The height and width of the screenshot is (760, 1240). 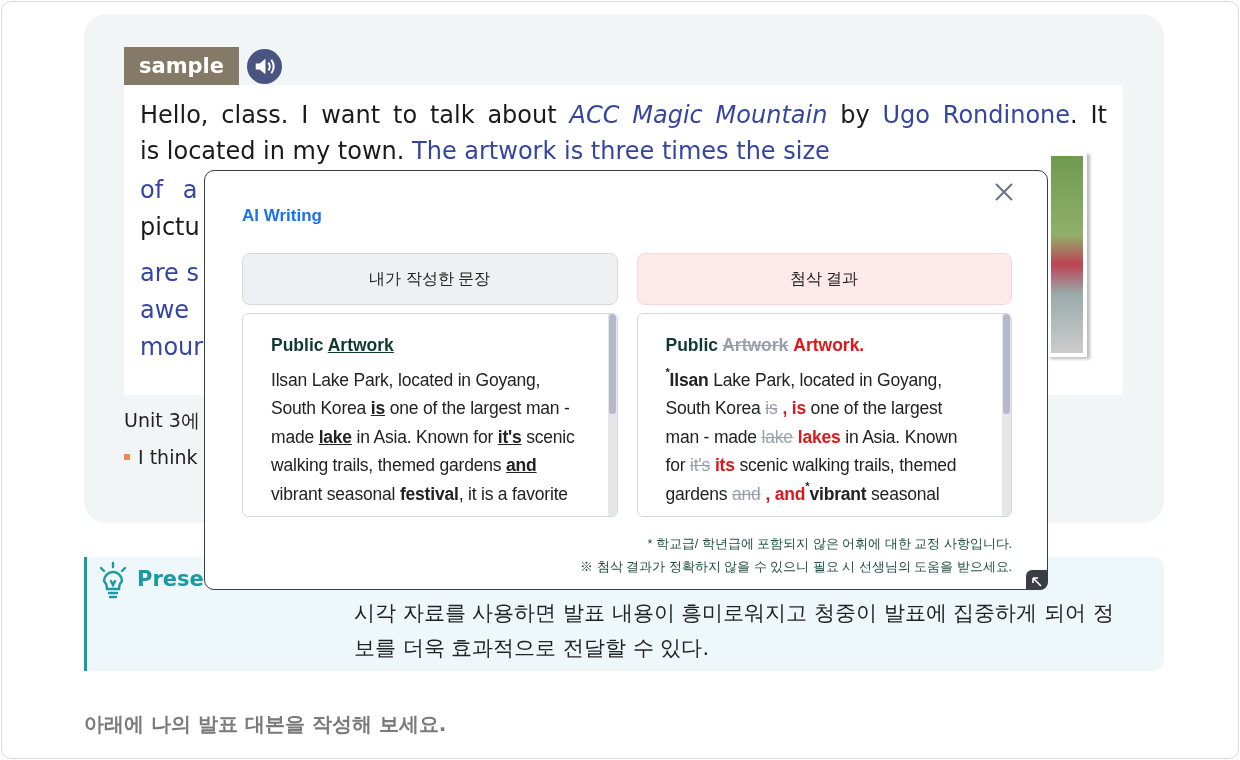 What do you see at coordinates (172, 347) in the screenshot?
I see `passage-fragment: mour` at bounding box center [172, 347].